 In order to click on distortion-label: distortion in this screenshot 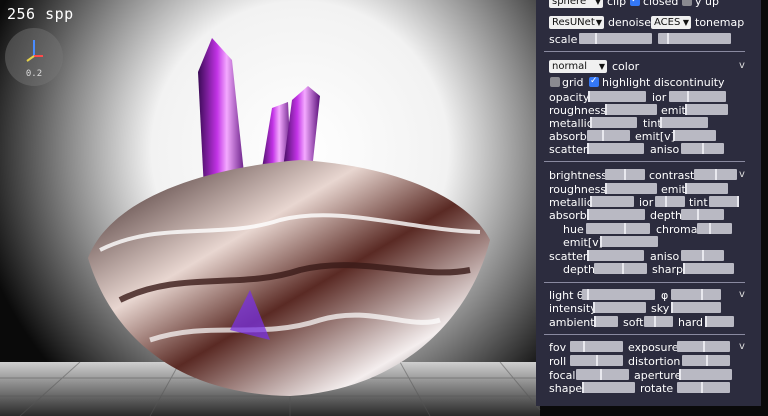, I will do `click(654, 361)`.